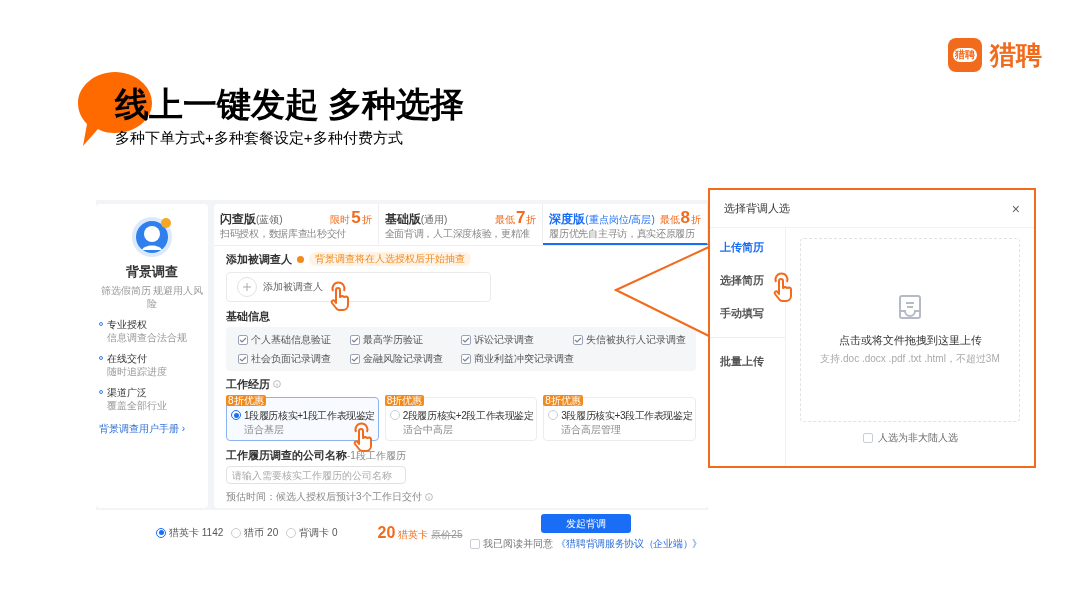 This screenshot has height=607, width=1080. I want to click on price-unit: 猎英卡, so click(413, 534).